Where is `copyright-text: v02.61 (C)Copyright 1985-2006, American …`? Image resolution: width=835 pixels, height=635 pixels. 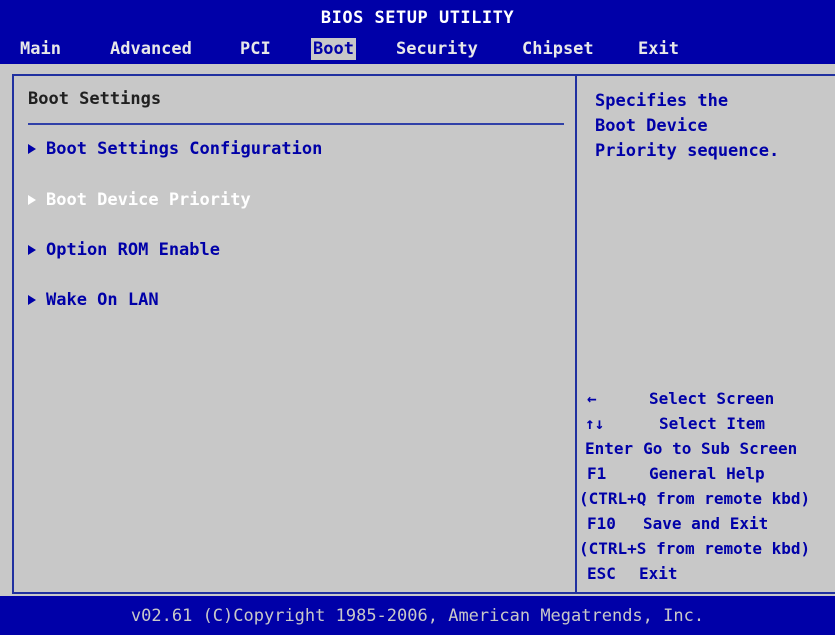
copyright-text: v02.61 (C)Copyright 1985-2006, American … is located at coordinates (417, 616).